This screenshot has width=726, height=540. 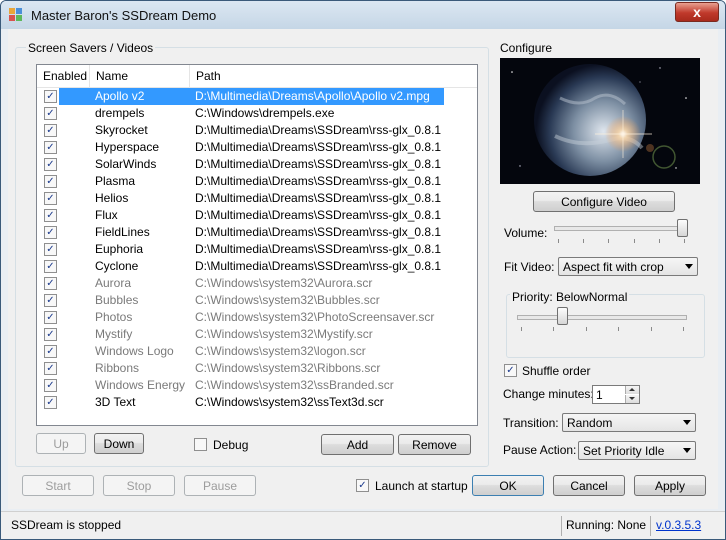 I want to click on transition-select: Random, so click(x=629, y=422).